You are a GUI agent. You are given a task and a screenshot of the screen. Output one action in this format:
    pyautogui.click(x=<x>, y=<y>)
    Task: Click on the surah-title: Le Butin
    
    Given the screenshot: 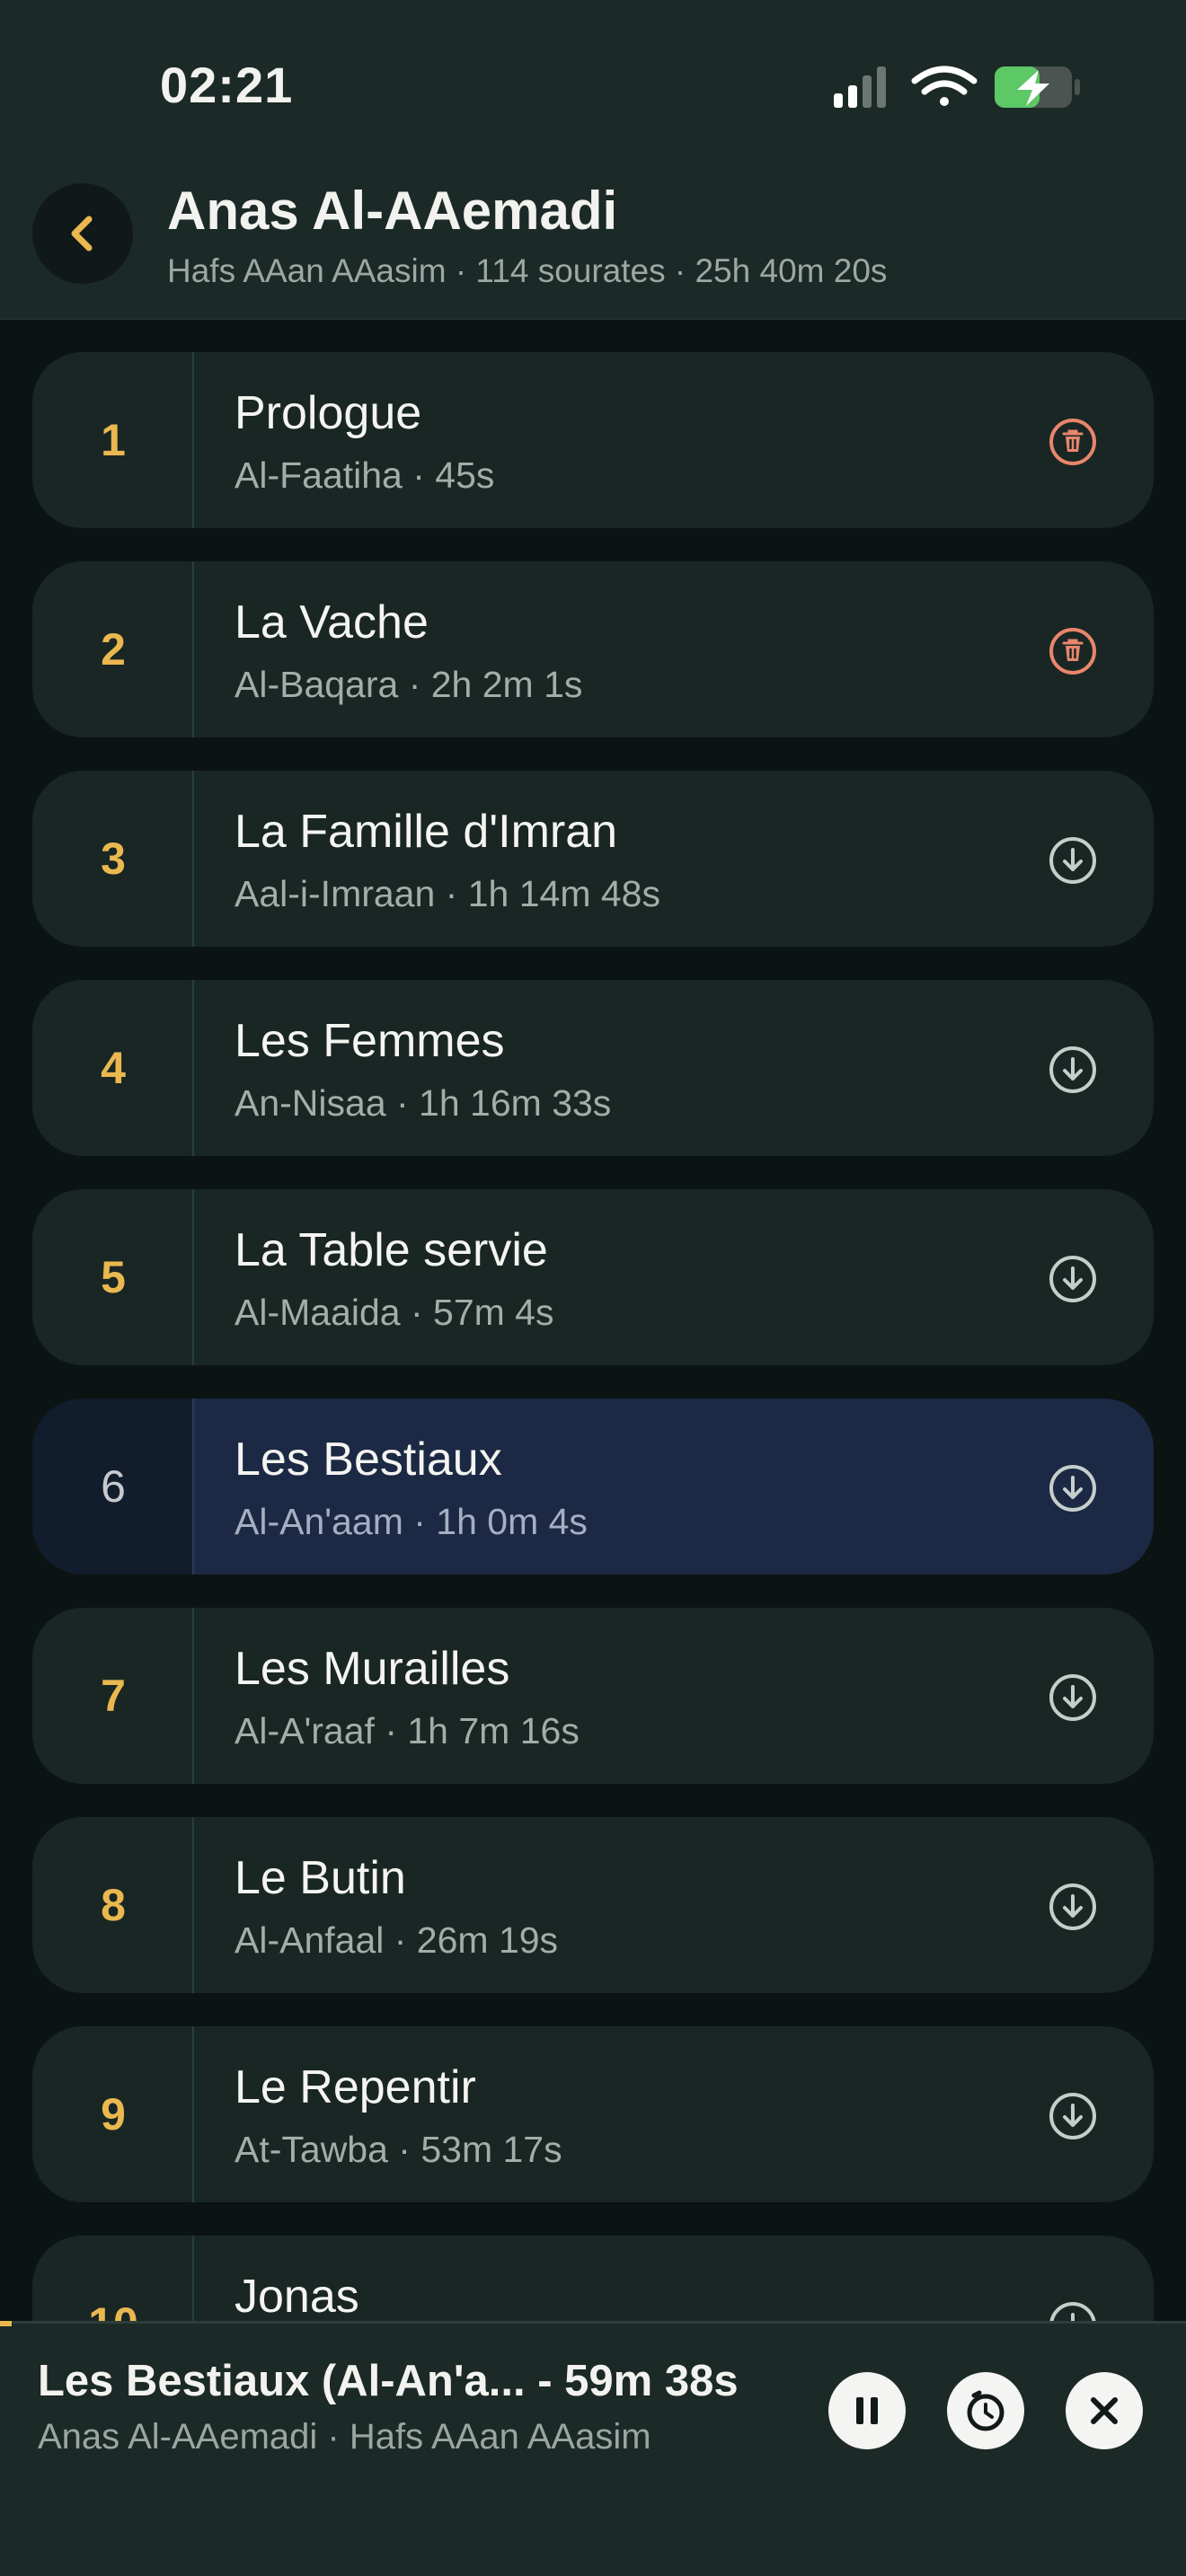 What is the action you would take?
    pyautogui.click(x=320, y=1878)
    